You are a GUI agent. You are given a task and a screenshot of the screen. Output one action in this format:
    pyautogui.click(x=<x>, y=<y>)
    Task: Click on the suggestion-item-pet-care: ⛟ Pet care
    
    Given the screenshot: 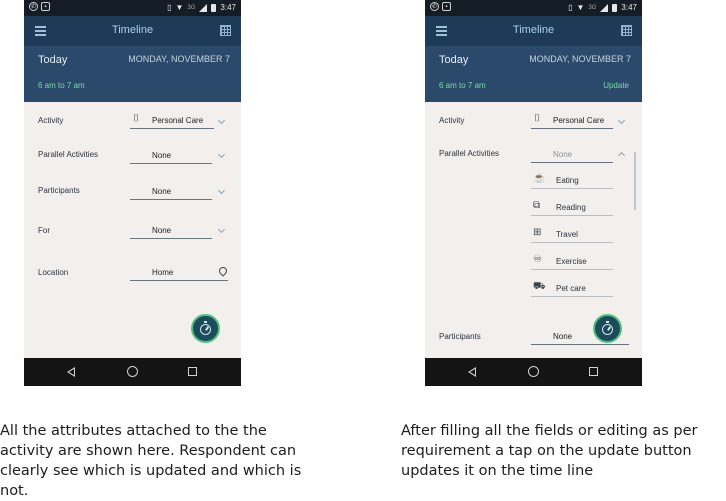 What is the action you would take?
    pyautogui.click(x=572, y=288)
    